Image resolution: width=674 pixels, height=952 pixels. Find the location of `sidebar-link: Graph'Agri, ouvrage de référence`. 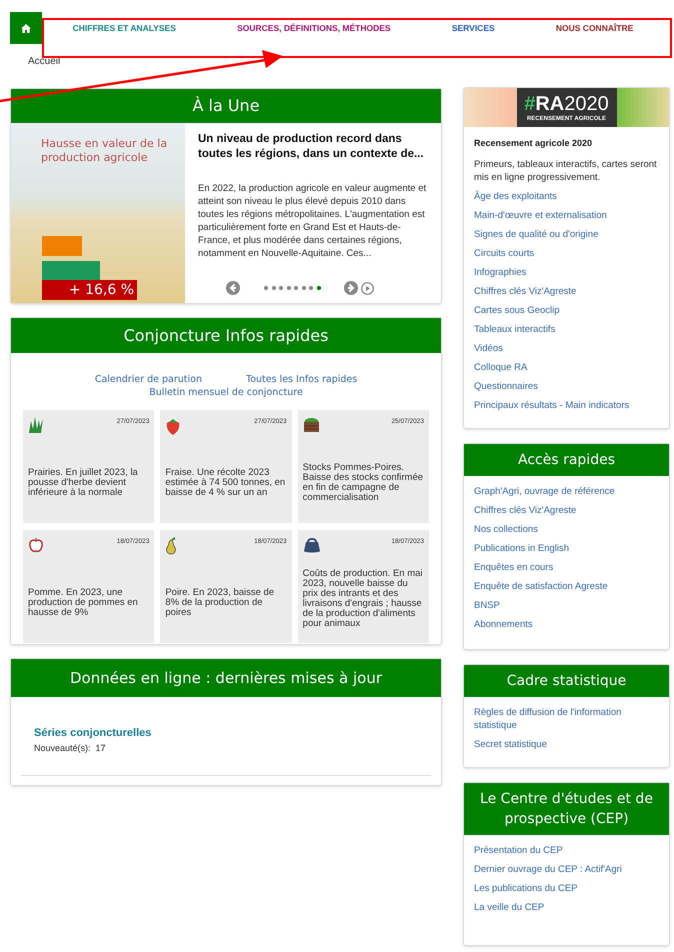

sidebar-link: Graph'Agri, ouvrage de référence is located at coordinates (566, 491).